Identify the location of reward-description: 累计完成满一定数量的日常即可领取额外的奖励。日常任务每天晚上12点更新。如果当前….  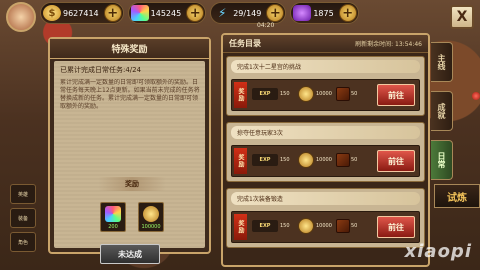
(130, 94).